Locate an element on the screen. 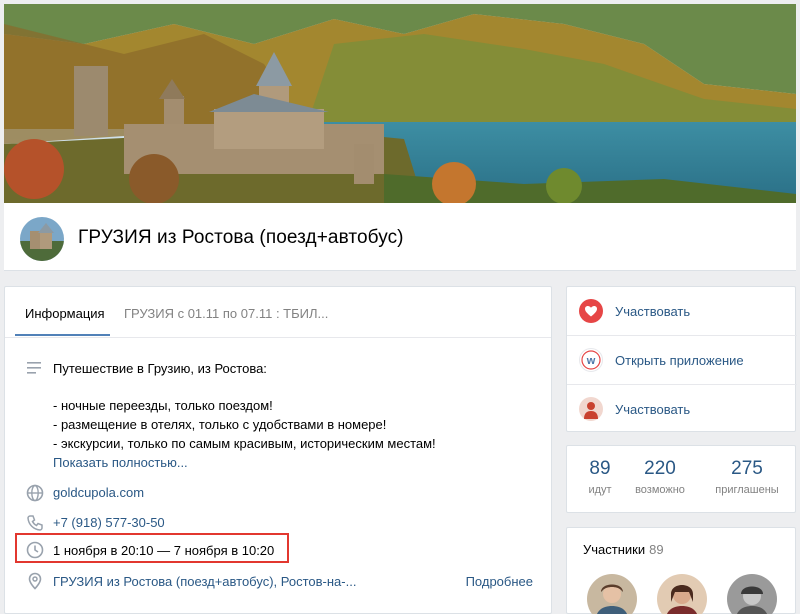  description-line: - ночные переезды, только поездом! is located at coordinates (163, 405).